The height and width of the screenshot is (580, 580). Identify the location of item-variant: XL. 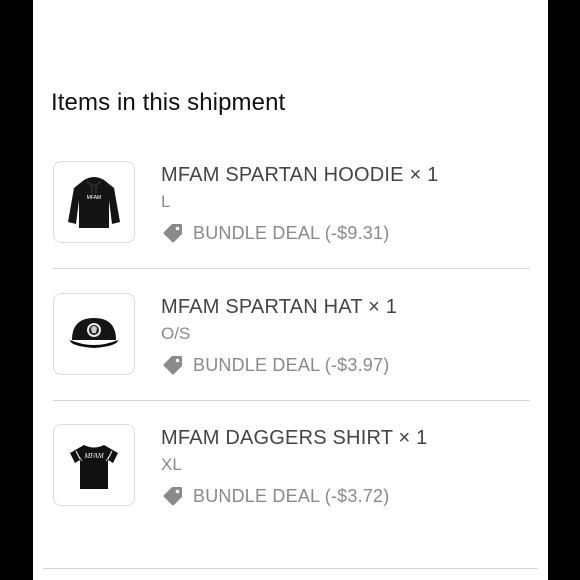
(171, 464).